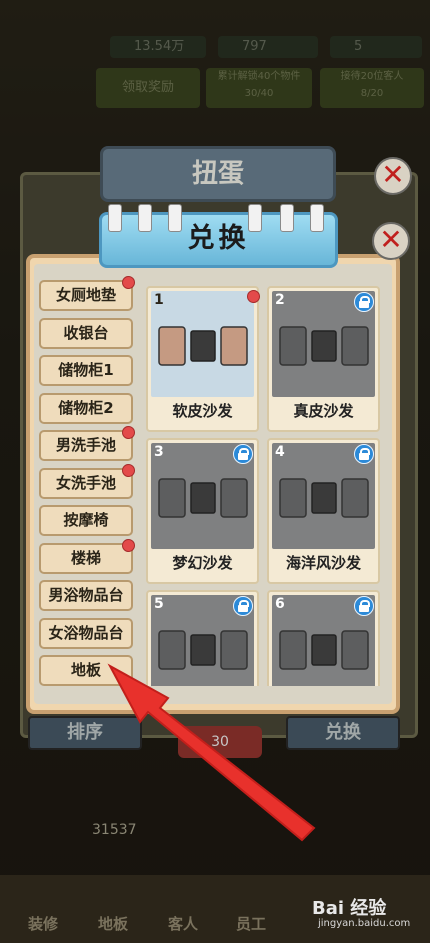 The image size is (430, 943). Describe the element at coordinates (183, 923) in the screenshot. I see `tab-guests: 客人` at that location.